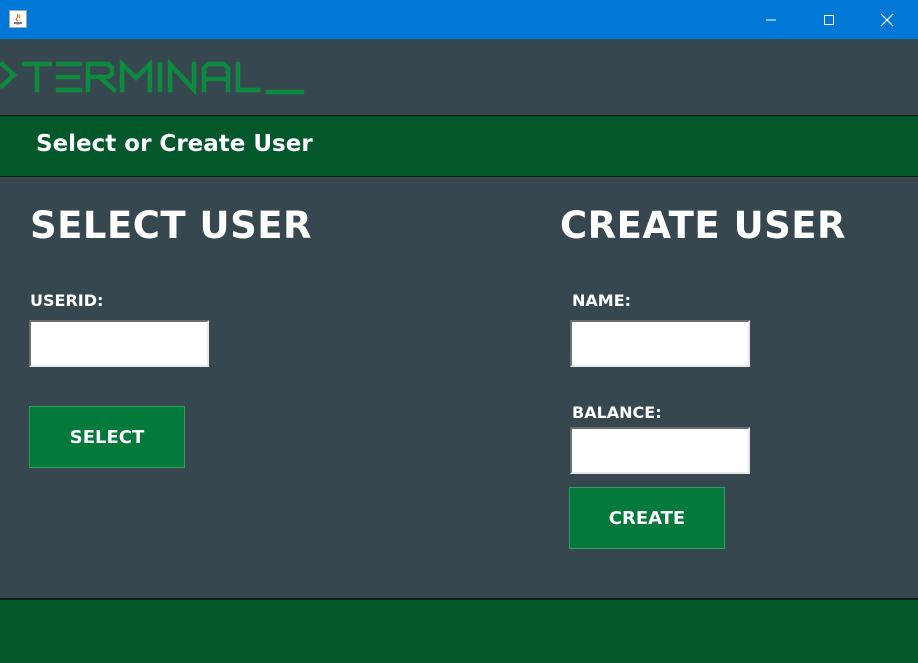  Describe the element at coordinates (67, 300) in the screenshot. I see `userid-label: USERID:` at that location.